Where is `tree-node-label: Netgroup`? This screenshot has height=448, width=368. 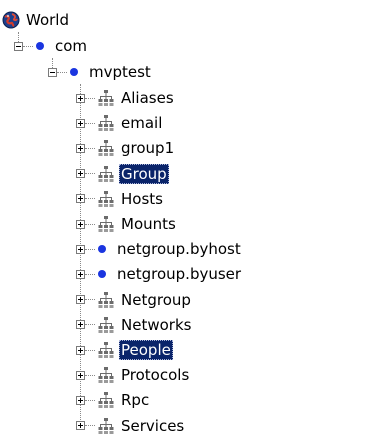
tree-node-label: Netgroup is located at coordinates (156, 299).